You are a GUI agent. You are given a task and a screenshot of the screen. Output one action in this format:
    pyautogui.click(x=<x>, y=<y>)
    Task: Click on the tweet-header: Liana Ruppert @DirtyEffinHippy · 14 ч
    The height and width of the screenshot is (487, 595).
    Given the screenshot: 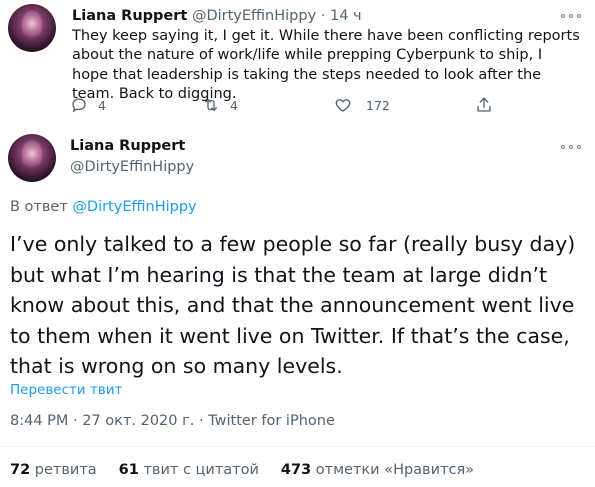 What is the action you would take?
    pyautogui.click(x=217, y=16)
    